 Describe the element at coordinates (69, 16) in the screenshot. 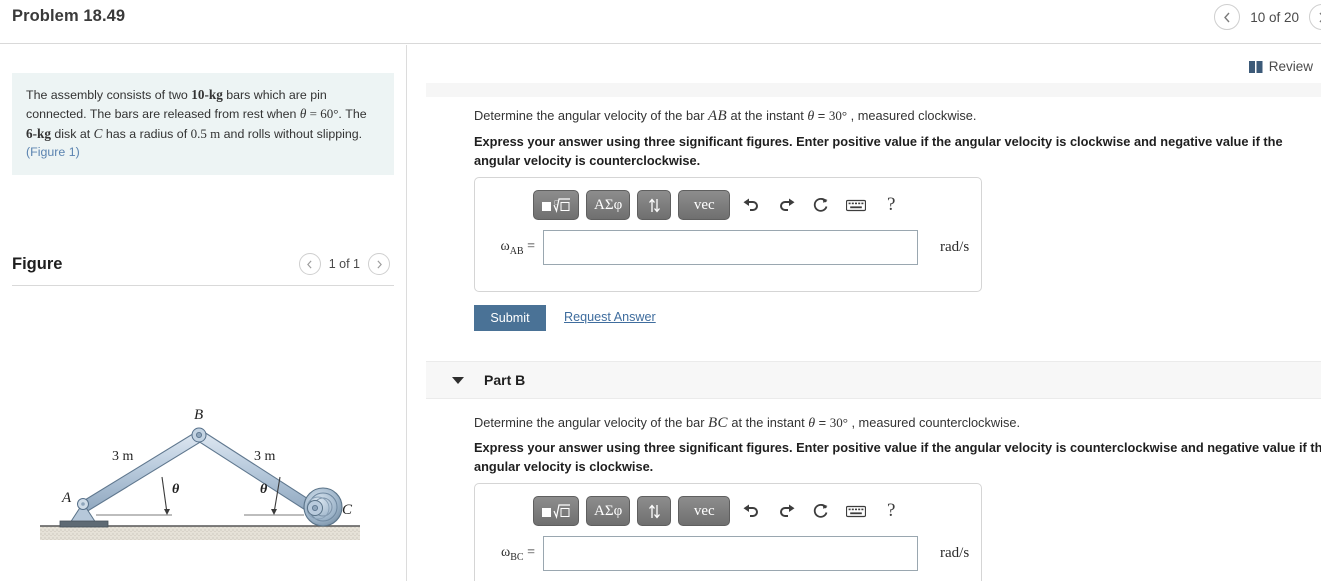

I see `page-title: Problem 18.49` at that location.